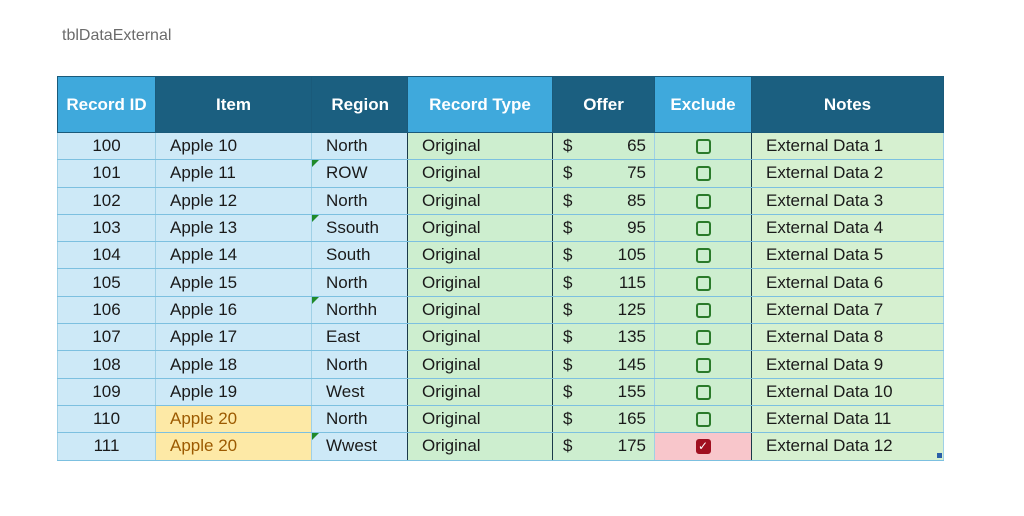 This screenshot has height=516, width=1024. I want to click on record-id-cell: 108, so click(106, 364).